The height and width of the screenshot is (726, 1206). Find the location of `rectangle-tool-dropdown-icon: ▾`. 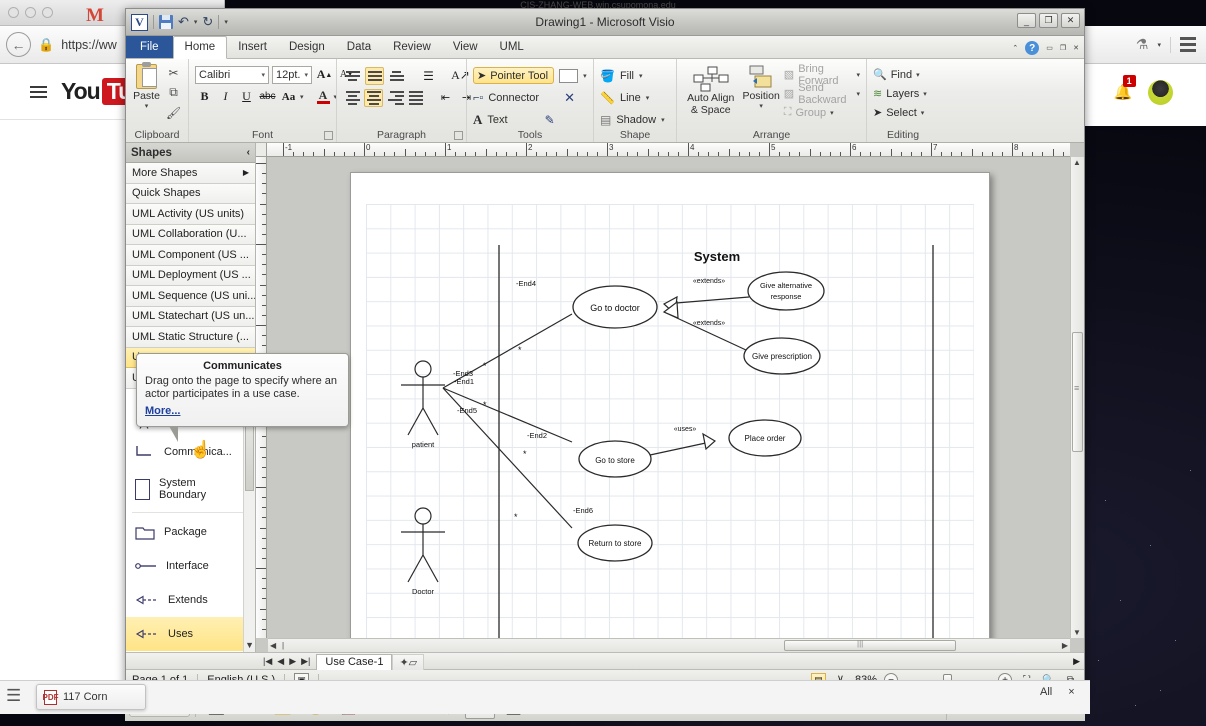

rectangle-tool-dropdown-icon: ▾ is located at coordinates (585, 76).